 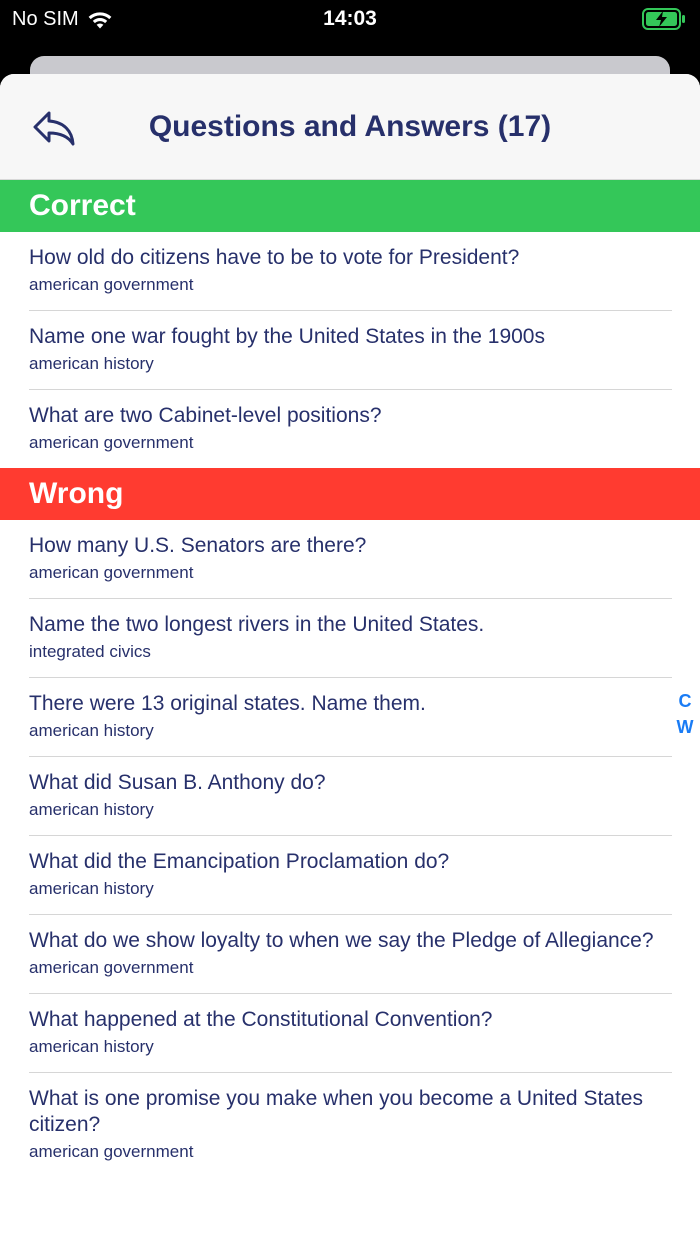 What do you see at coordinates (90, 651) in the screenshot?
I see `category-text: integrated civics` at bounding box center [90, 651].